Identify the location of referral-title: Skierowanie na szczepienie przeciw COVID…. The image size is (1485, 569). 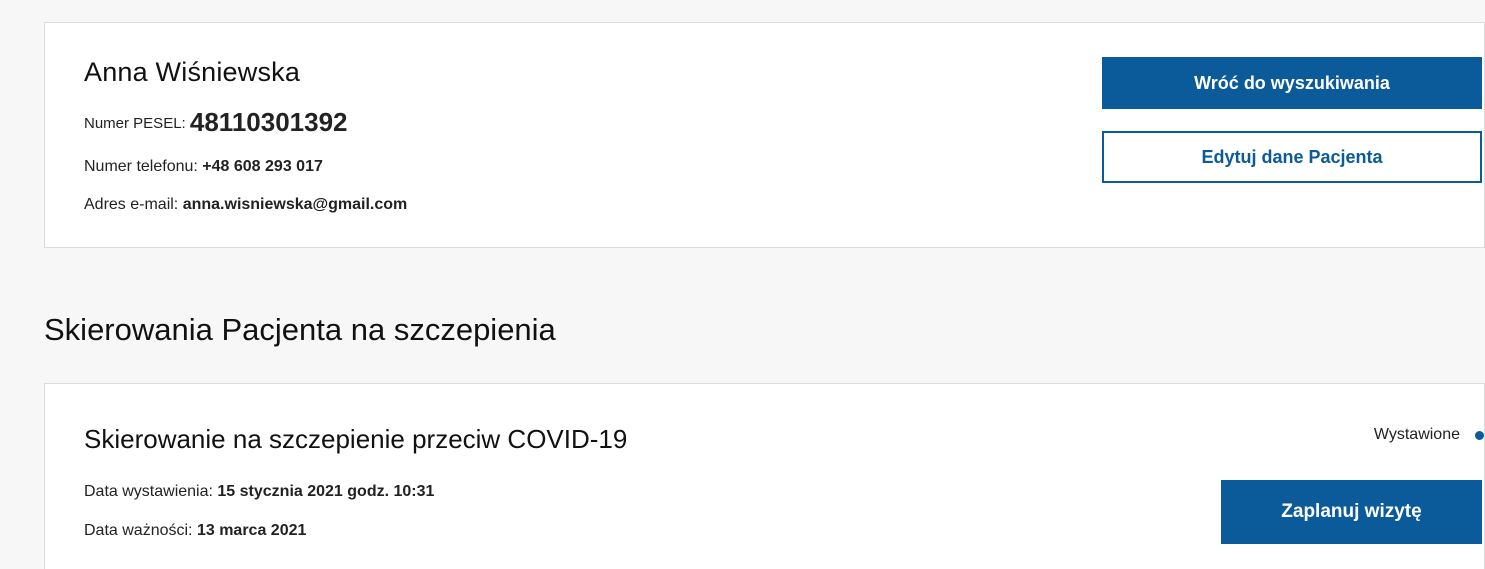
(356, 439).